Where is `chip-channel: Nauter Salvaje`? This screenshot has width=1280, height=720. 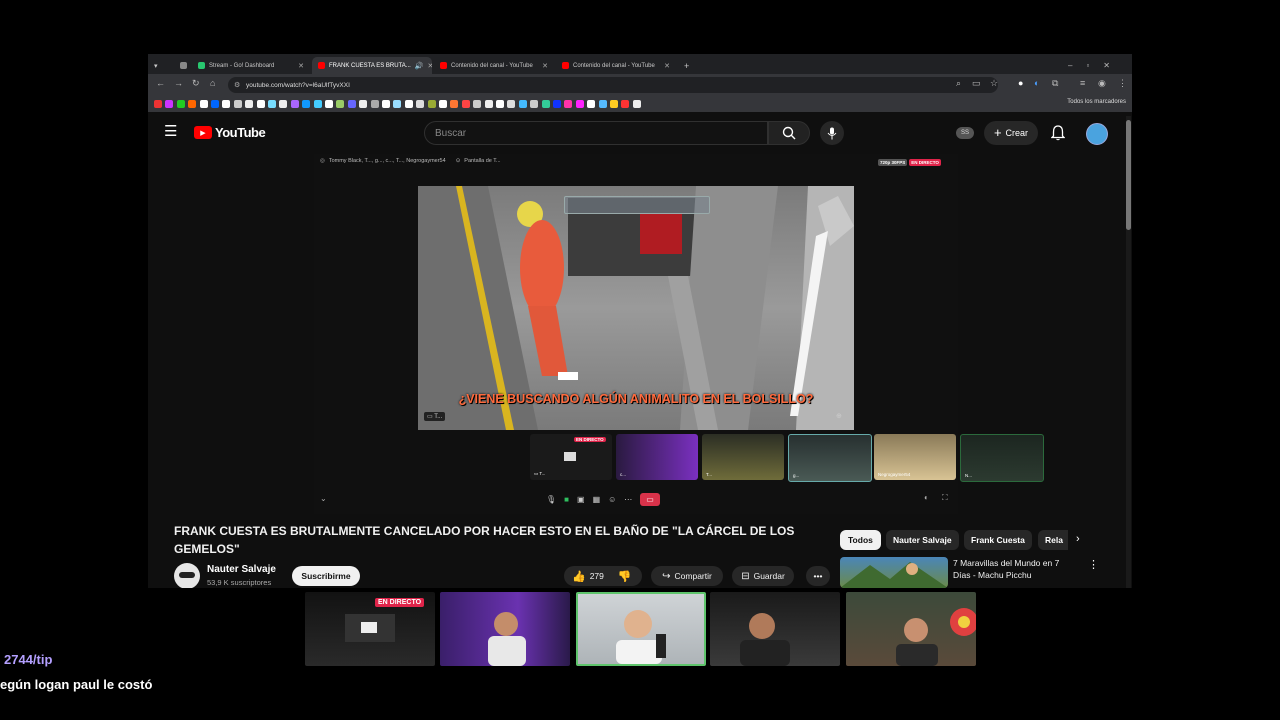
chip-channel: Nauter Salvaje is located at coordinates (922, 540).